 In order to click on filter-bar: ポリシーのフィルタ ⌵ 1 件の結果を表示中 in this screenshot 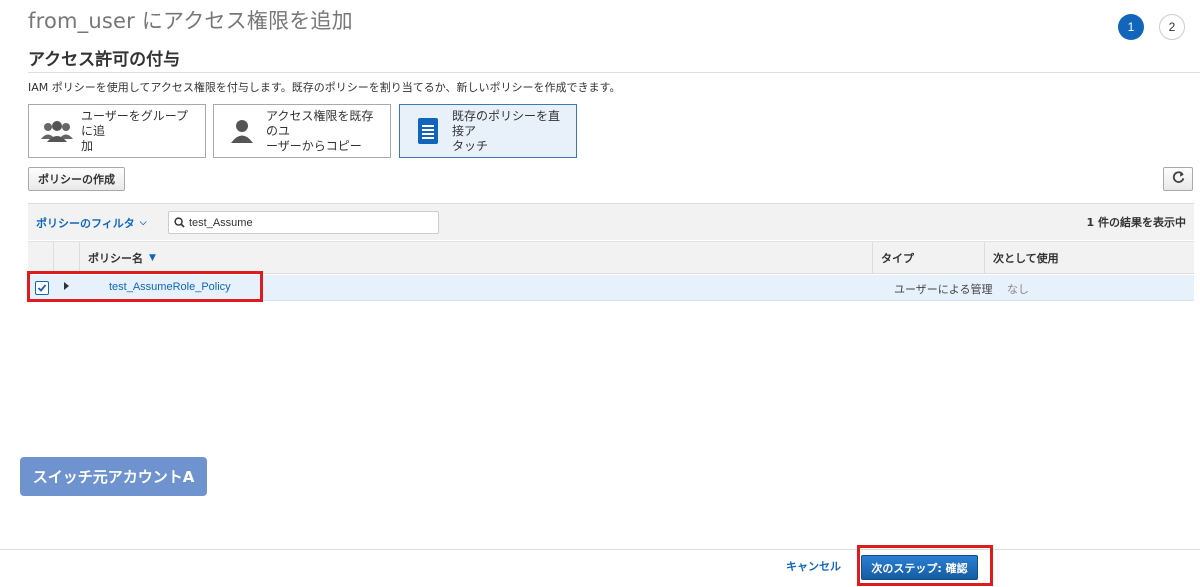, I will do `click(611, 221)`.